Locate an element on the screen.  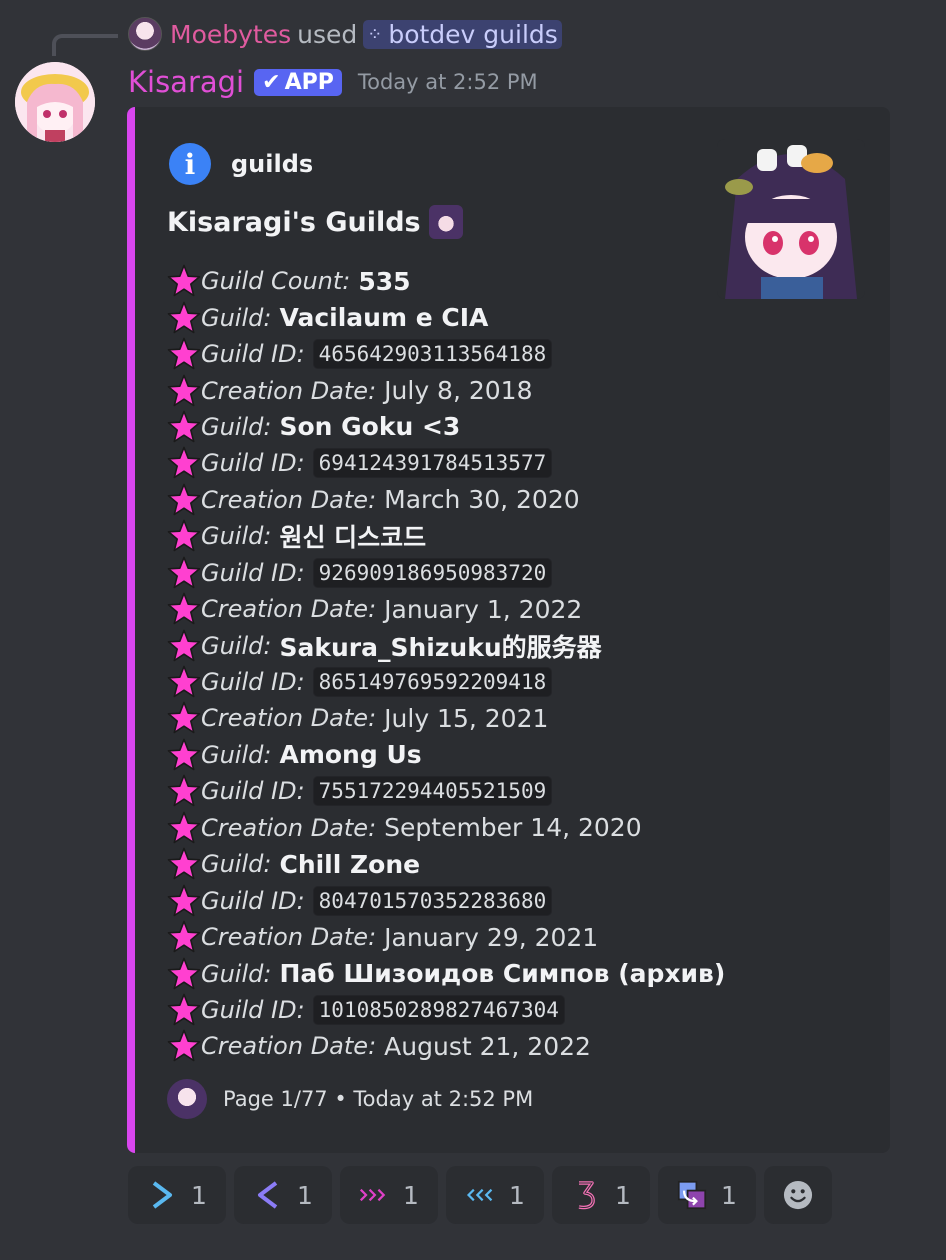
embed-field-row: Guild: Among Us is located at coordinates (447, 755).